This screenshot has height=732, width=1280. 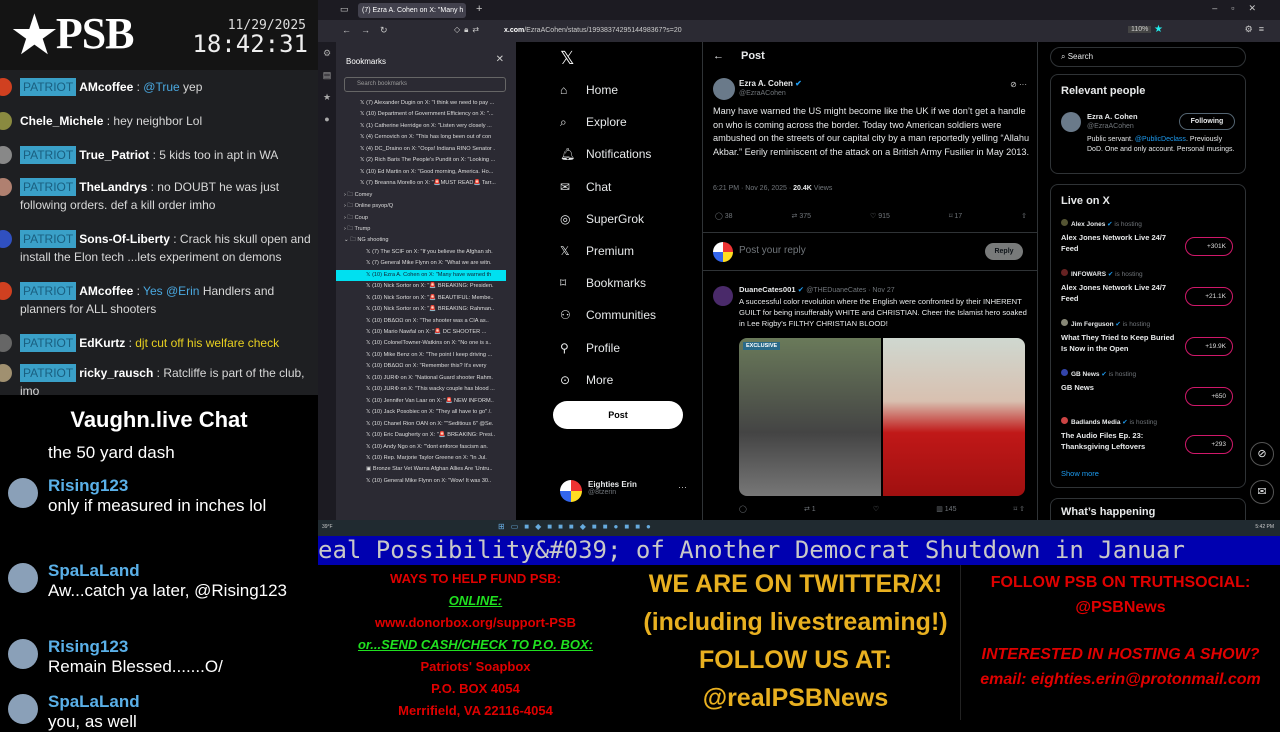 What do you see at coordinates (1209, 346) in the screenshot?
I see `listener-count: +19.9K` at bounding box center [1209, 346].